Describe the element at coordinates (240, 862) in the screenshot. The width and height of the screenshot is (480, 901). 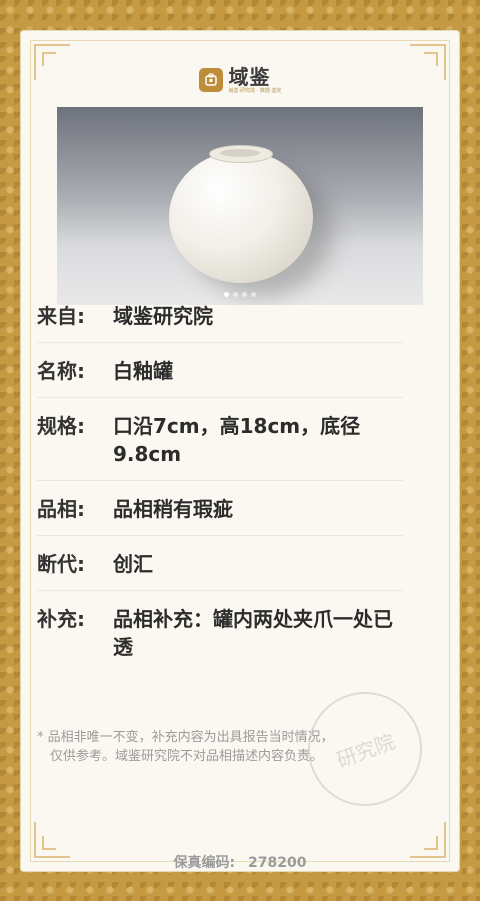
I see `authenticity-code: 保真编码: 278200` at that location.